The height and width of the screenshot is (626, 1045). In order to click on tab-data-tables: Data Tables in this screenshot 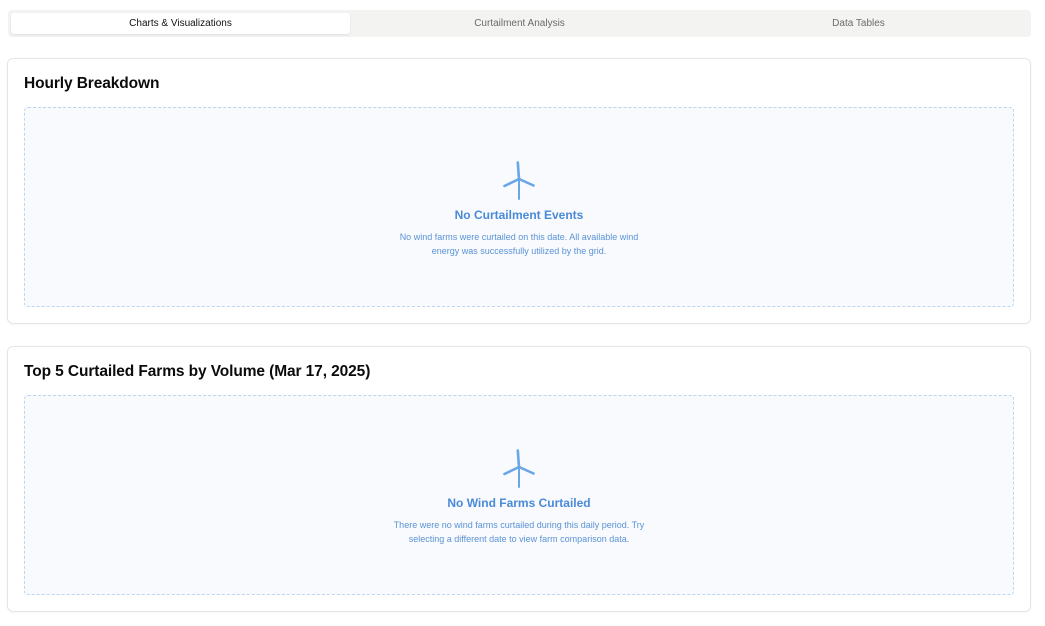, I will do `click(858, 23)`.